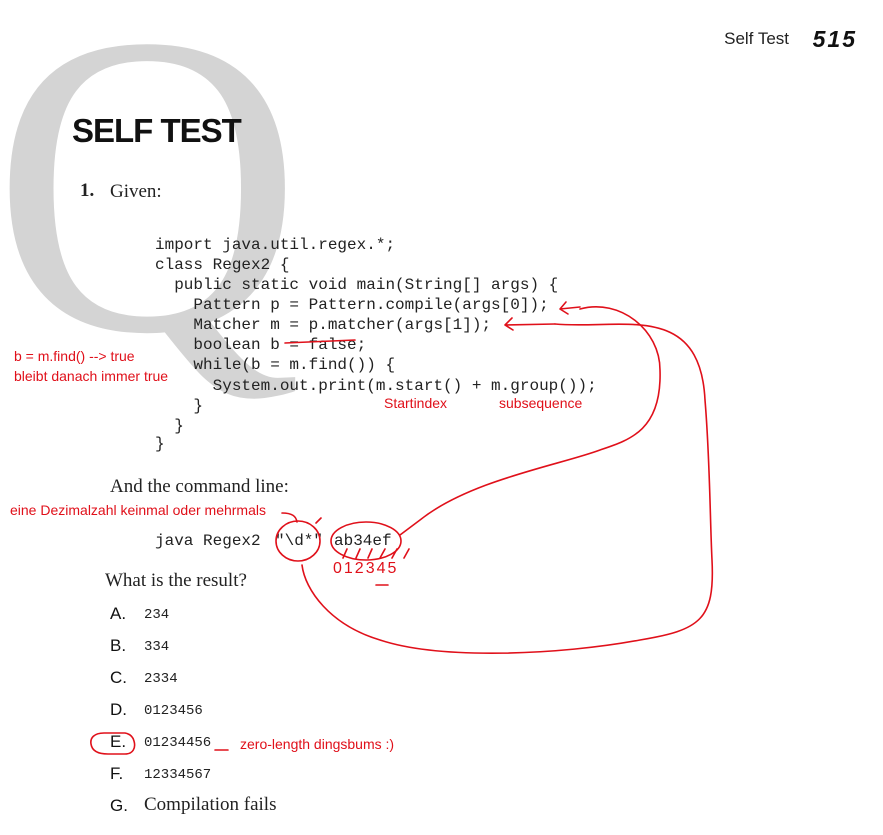  What do you see at coordinates (113, 743) in the screenshot?
I see `circle-answer-e` at bounding box center [113, 743].